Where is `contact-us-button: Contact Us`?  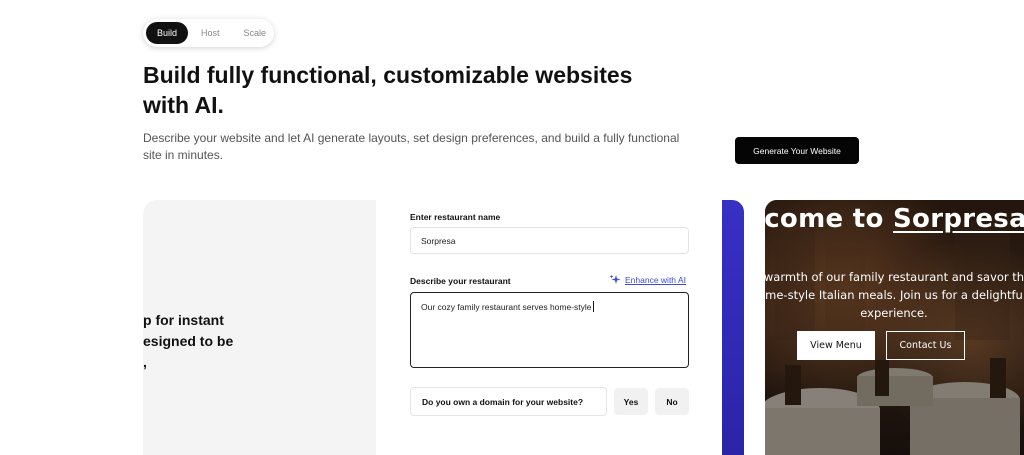 contact-us-button: Contact Us is located at coordinates (925, 345).